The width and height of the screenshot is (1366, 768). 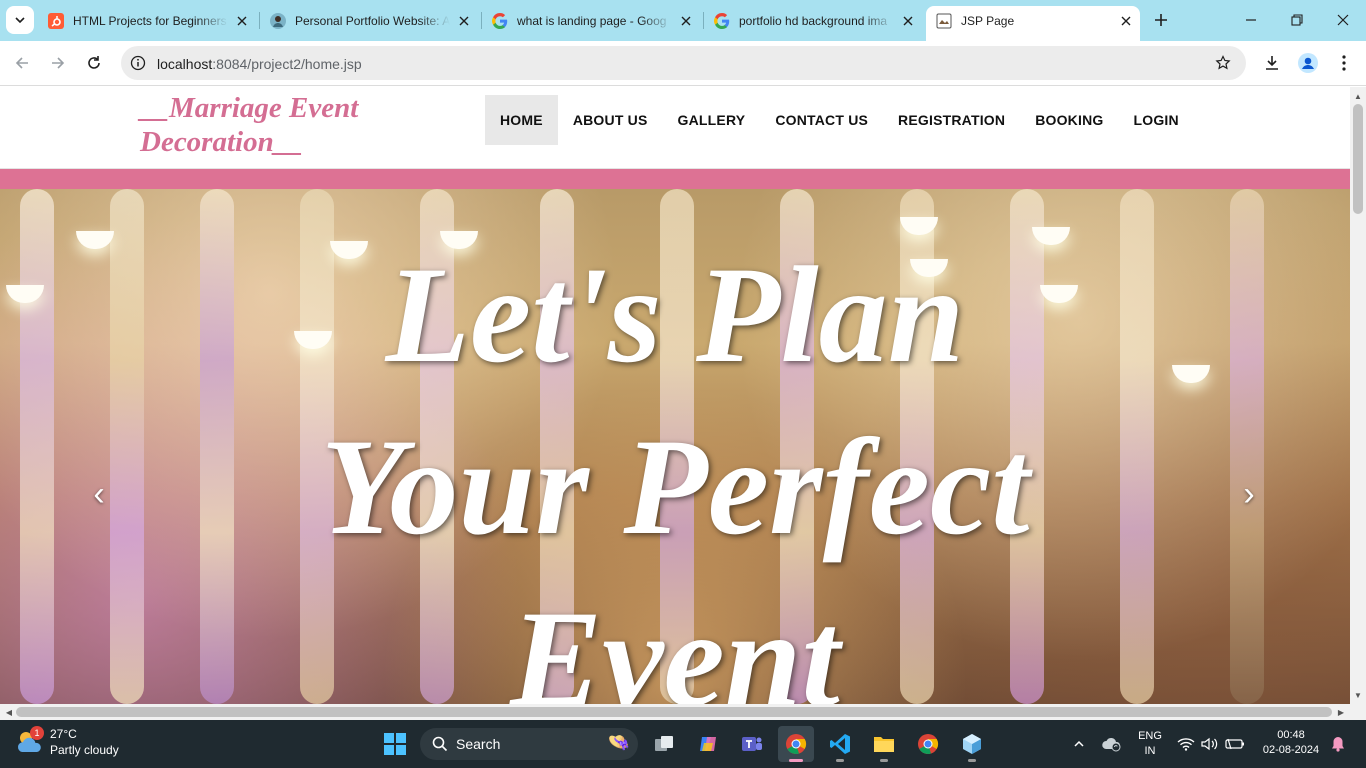 What do you see at coordinates (610, 120) in the screenshot?
I see `nav-about-us: ABOUT US` at bounding box center [610, 120].